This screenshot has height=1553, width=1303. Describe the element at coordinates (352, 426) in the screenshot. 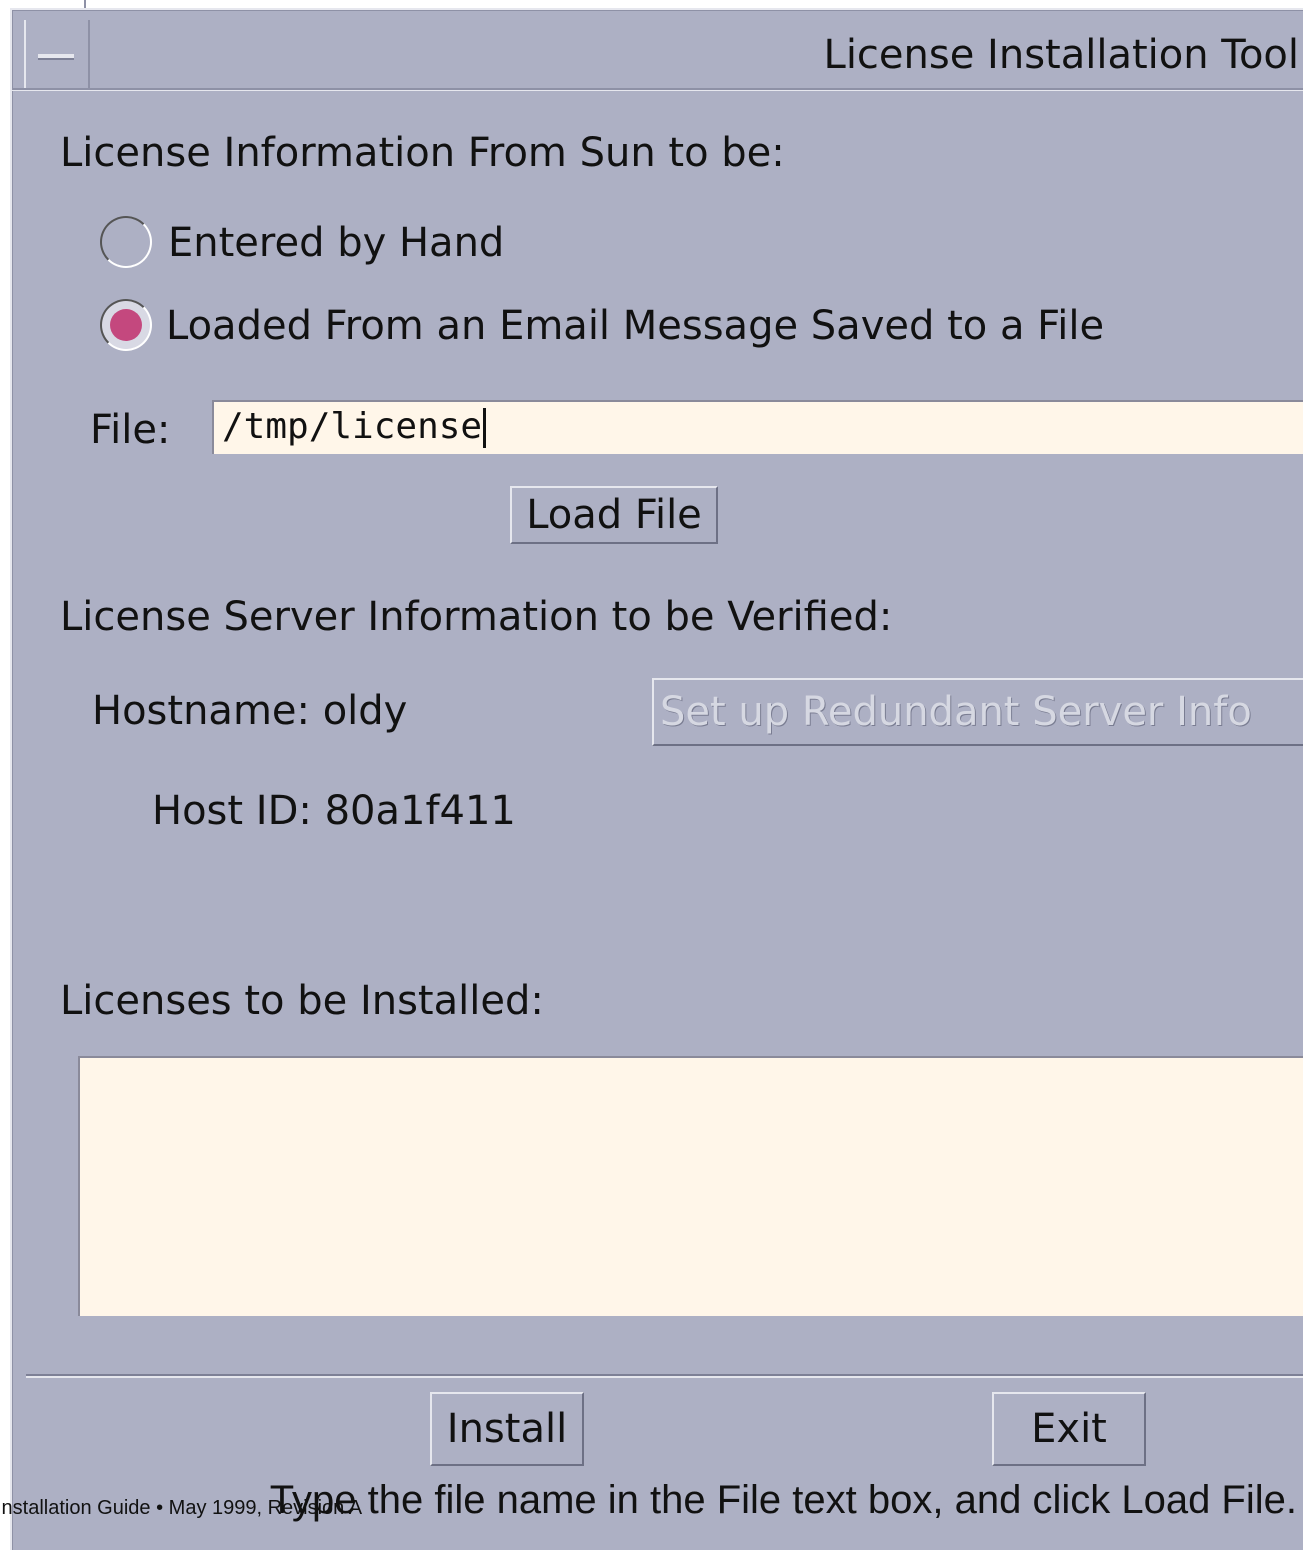

I see `file-input-value: /tmp/license` at that location.